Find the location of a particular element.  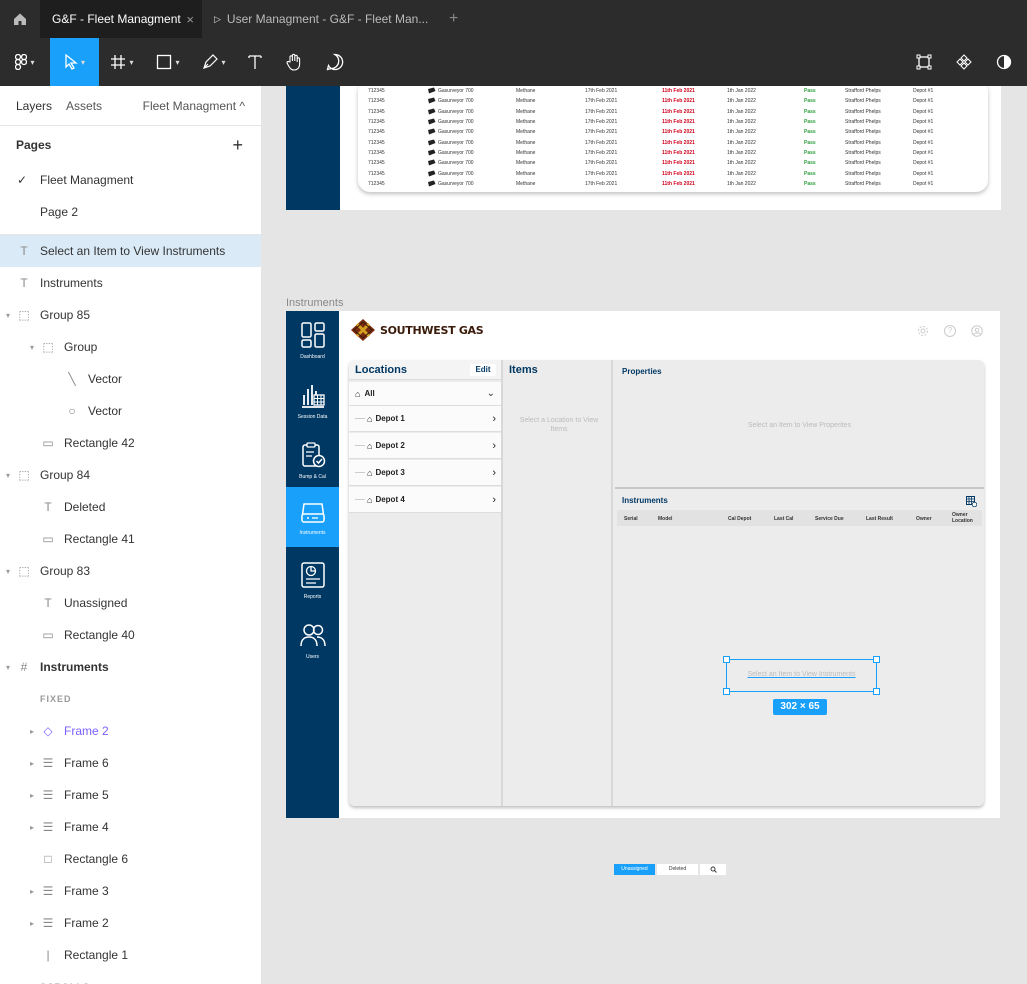

unassigned-filter-button: Unassigned is located at coordinates (634, 869).